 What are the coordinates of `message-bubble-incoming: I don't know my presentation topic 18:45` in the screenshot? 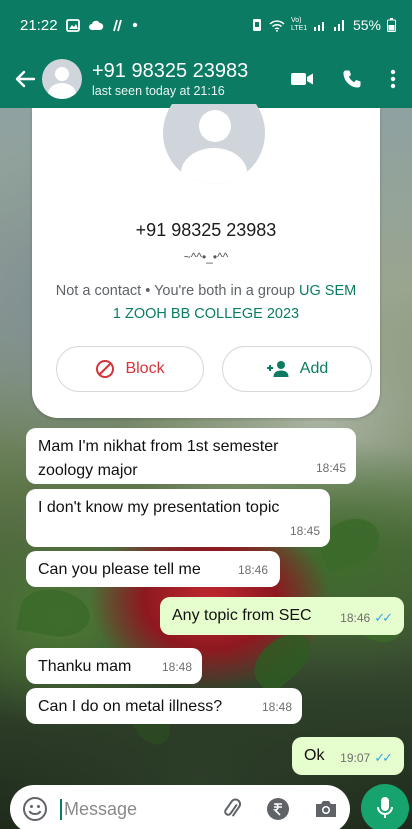 It's located at (178, 518).